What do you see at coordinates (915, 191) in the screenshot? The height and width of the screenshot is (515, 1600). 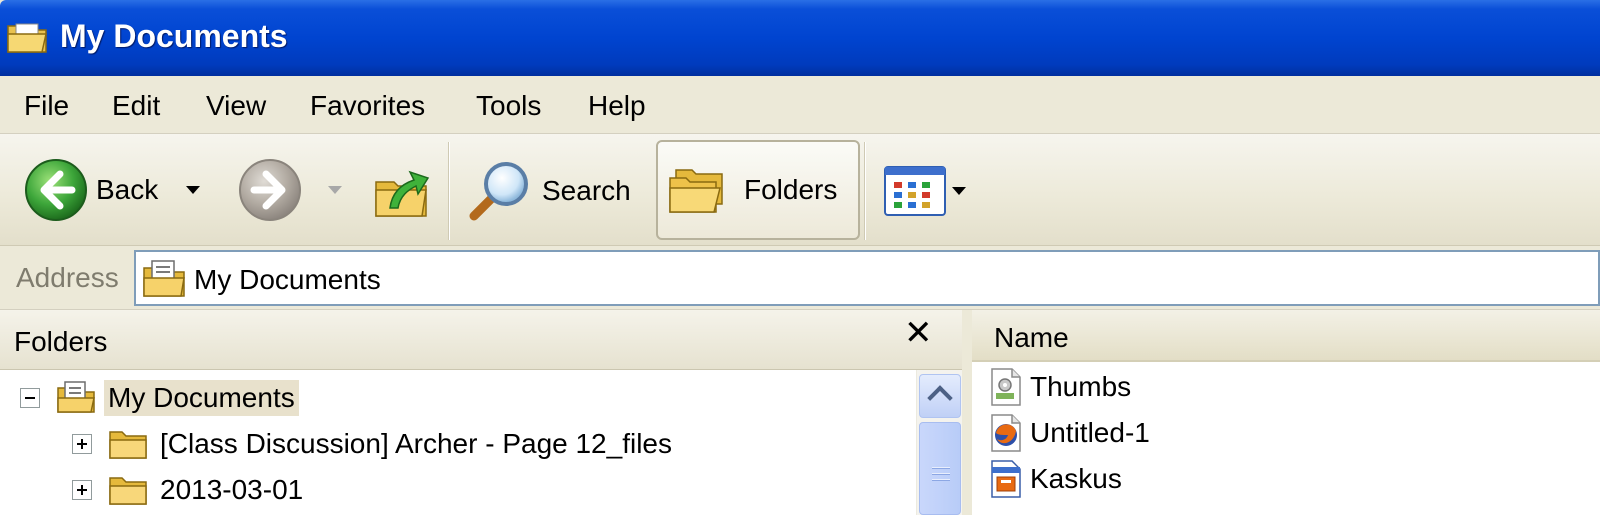 I see `views-icon` at bounding box center [915, 191].